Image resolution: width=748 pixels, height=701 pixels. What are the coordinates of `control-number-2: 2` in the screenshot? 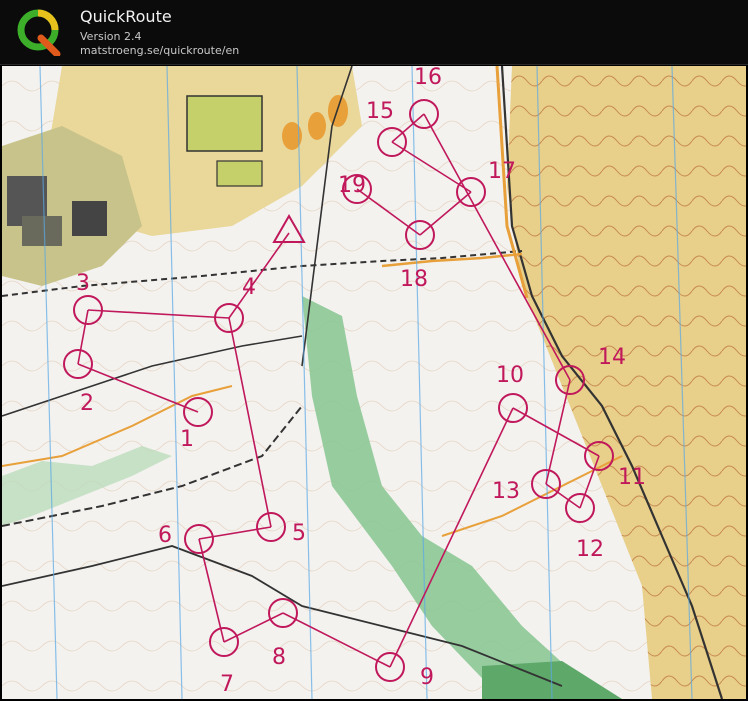 It's located at (87, 403).